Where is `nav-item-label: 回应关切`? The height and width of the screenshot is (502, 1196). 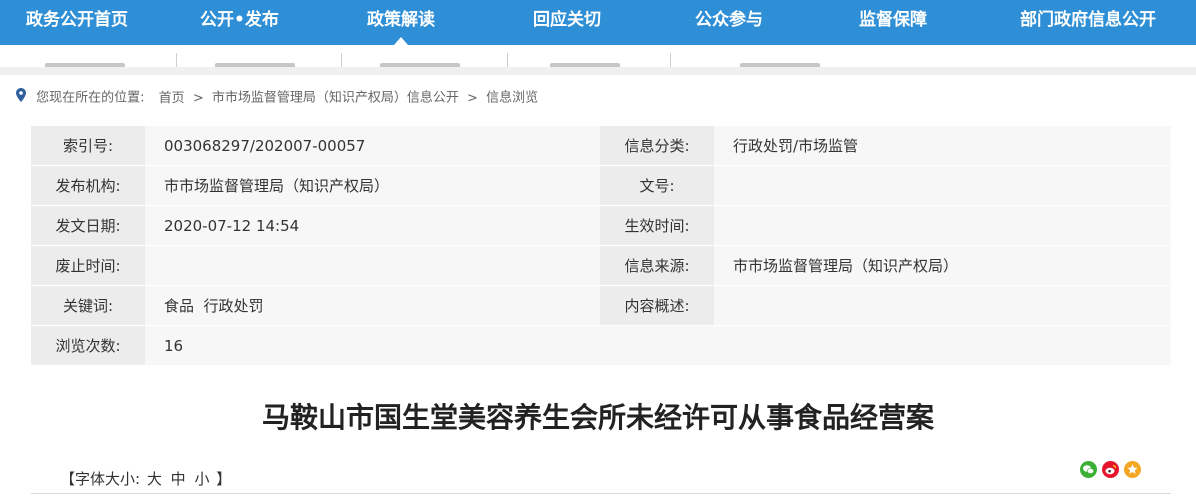
nav-item-label: 回应关切 is located at coordinates (567, 20).